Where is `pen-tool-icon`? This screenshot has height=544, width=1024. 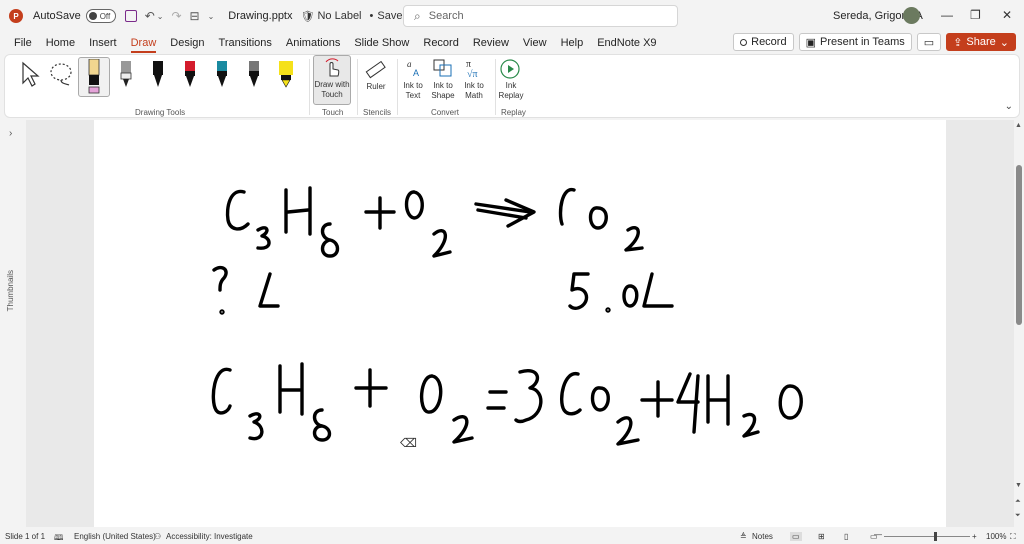
pen-tool-icon is located at coordinates (126, 74).